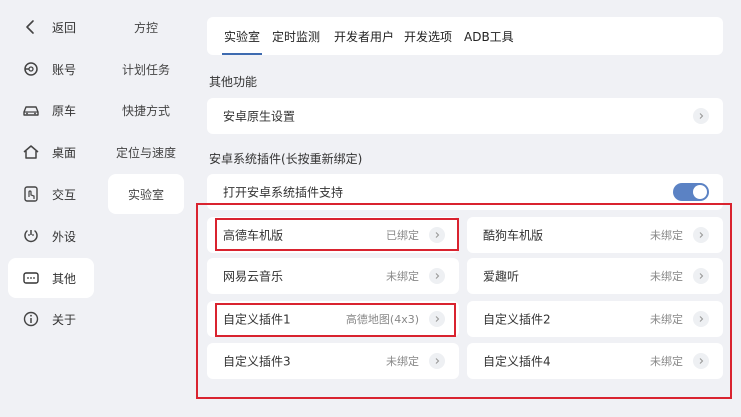  I want to click on tab-adb-tools: ADB工具, so click(489, 36).